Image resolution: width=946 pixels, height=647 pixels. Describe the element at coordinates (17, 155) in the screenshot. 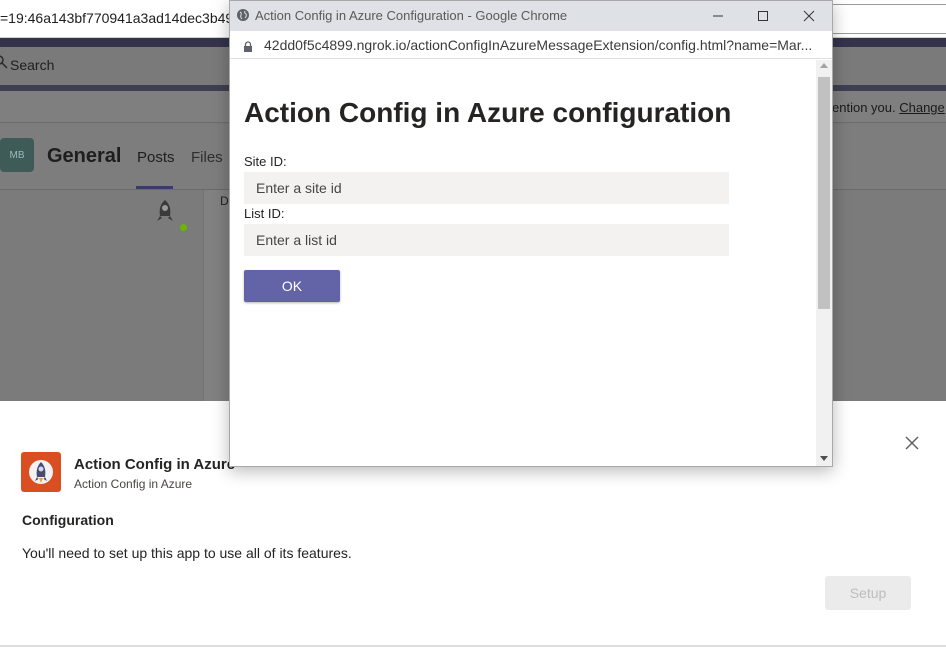

I see `team-avatar: MB` at that location.